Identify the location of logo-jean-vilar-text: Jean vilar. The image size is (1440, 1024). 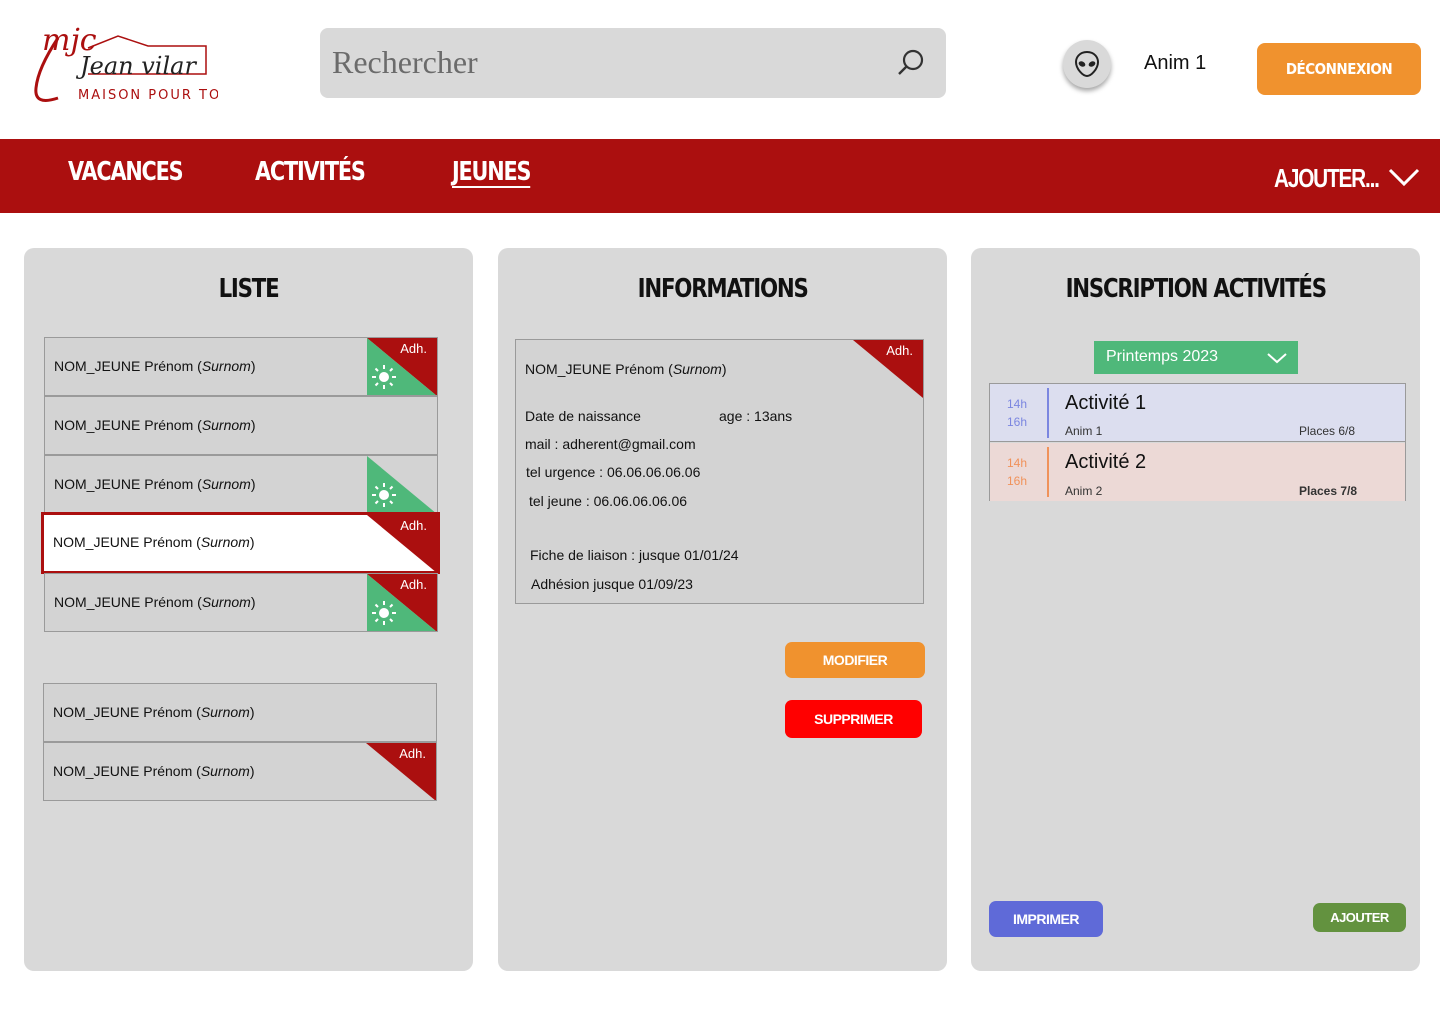
(136, 66).